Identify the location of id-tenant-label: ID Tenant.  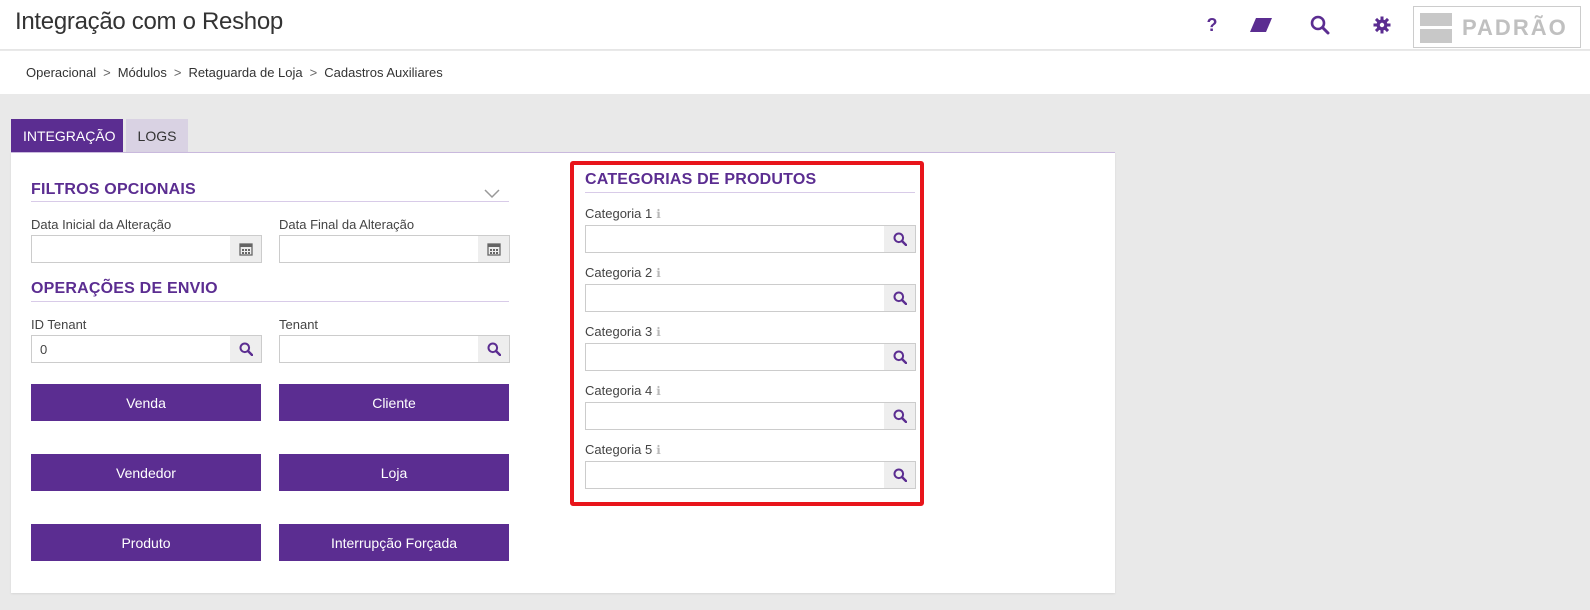
(59, 324).